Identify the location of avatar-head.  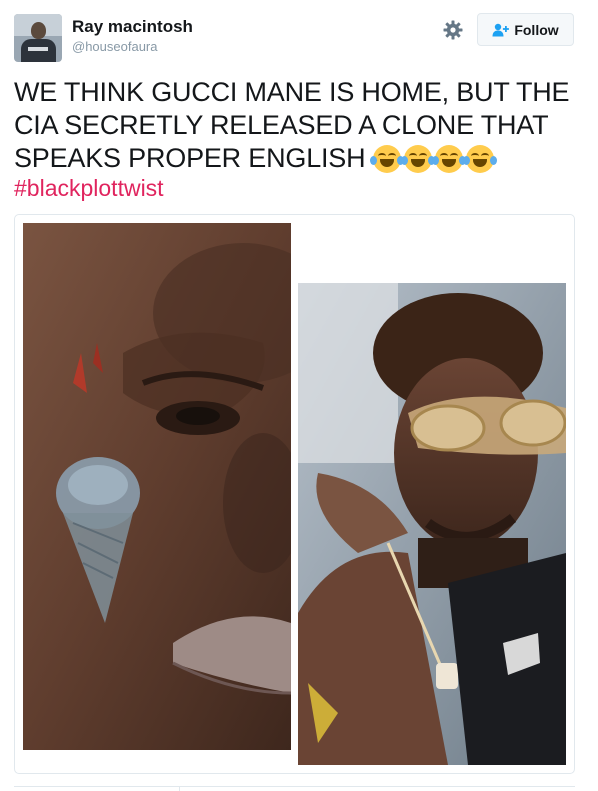
(38, 30).